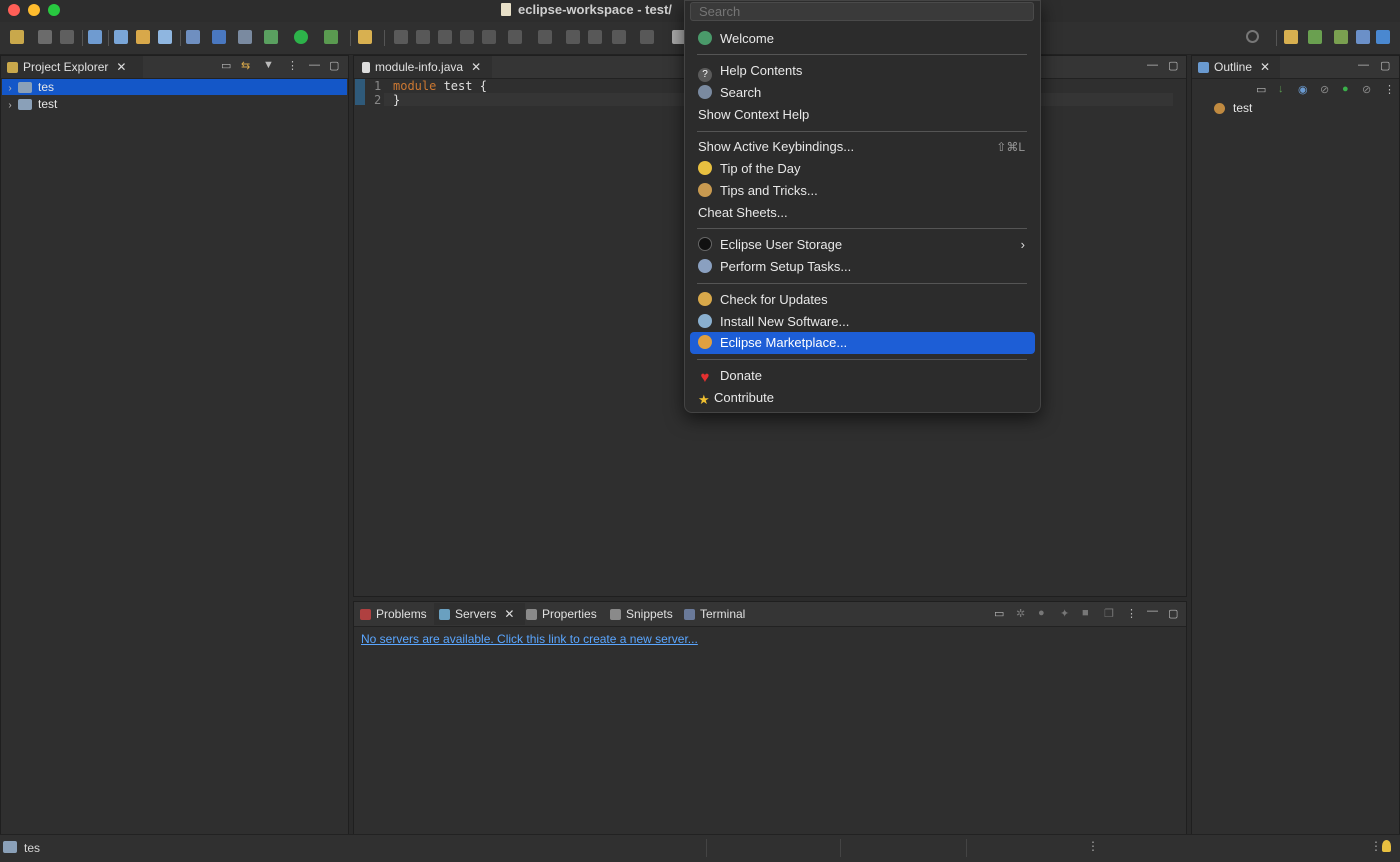 The width and height of the screenshot is (1400, 862). Describe the element at coordinates (862, 71) in the screenshot. I see `menu-item-help-contents: ? Help Contents` at that location.